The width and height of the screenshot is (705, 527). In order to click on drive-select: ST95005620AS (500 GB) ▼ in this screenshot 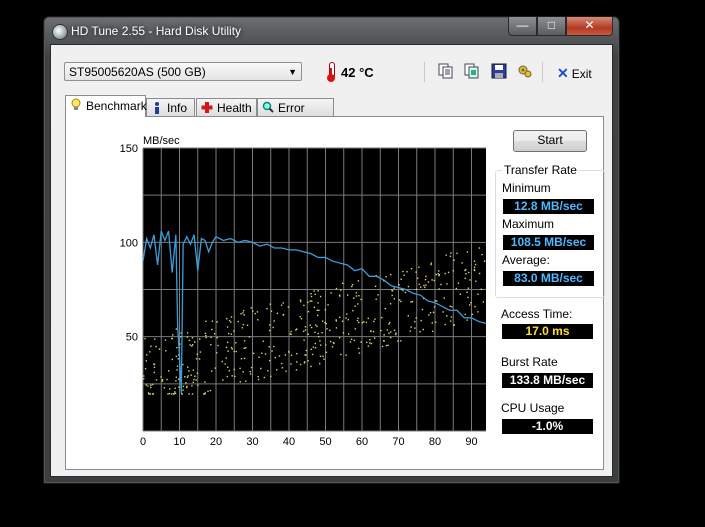, I will do `click(183, 71)`.